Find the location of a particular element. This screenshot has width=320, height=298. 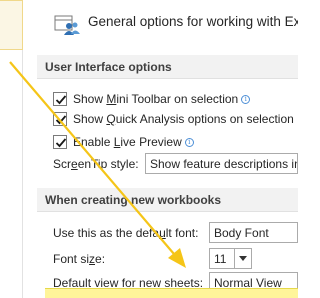

default-font-select: Body Font is located at coordinates (253, 232).